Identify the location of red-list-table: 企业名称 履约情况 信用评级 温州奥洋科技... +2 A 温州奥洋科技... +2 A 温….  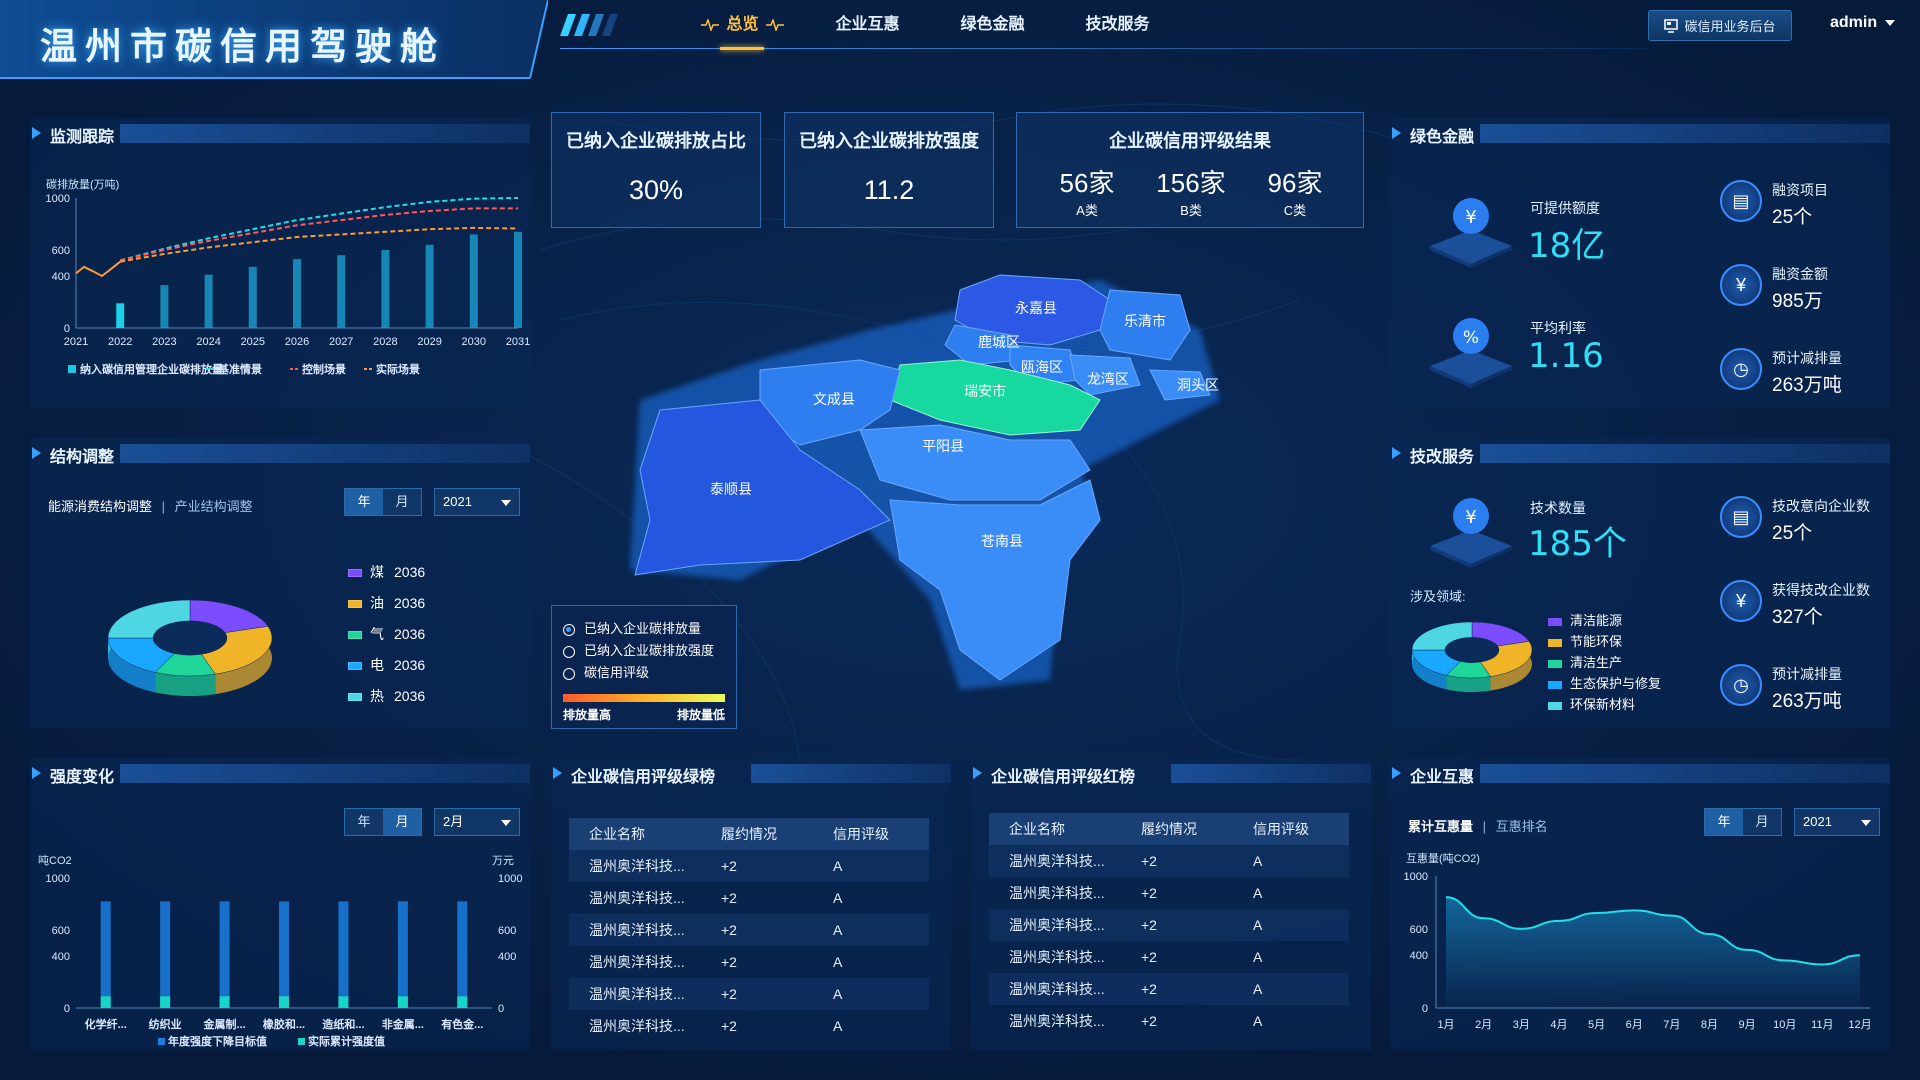
(1169, 925).